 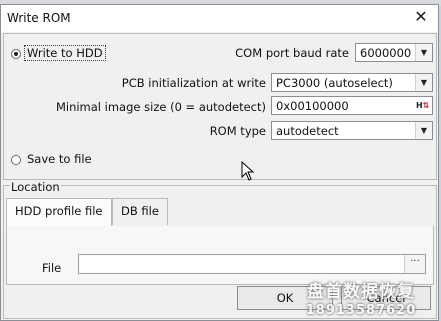 I want to click on save-to-file-radio, so click(x=16, y=160).